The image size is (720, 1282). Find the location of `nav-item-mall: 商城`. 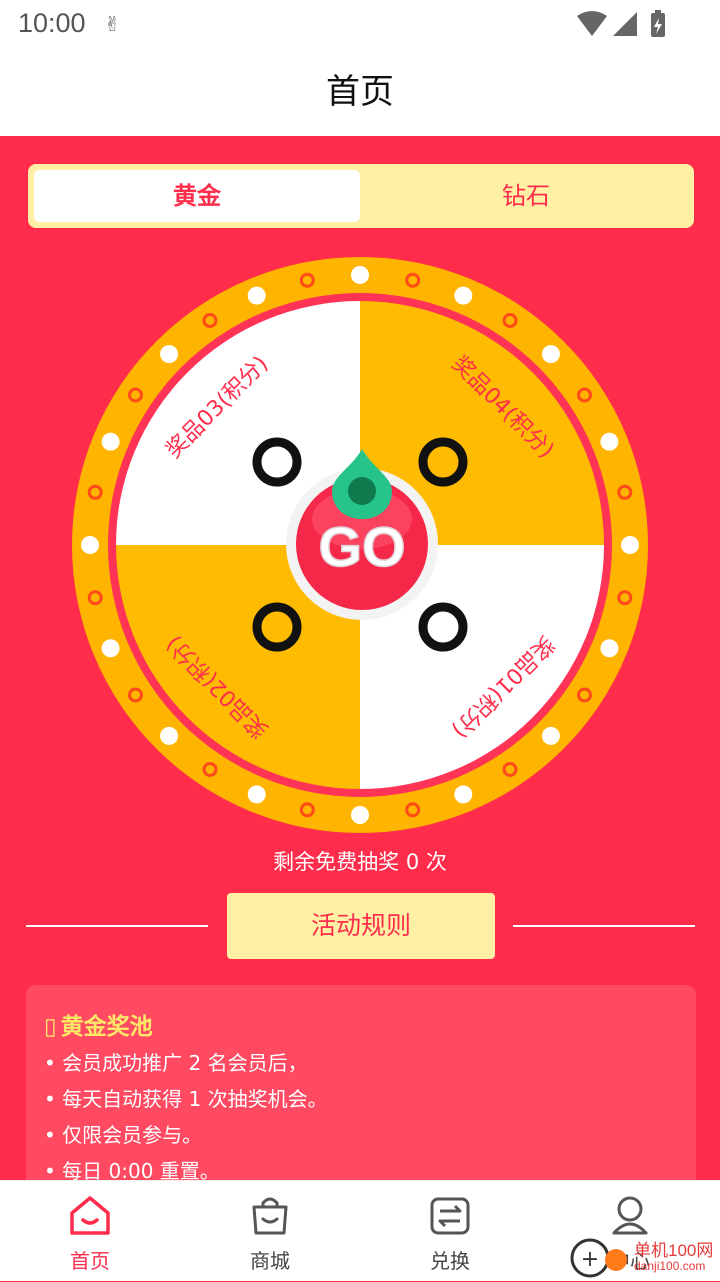

nav-item-mall: 商城 is located at coordinates (270, 1231).